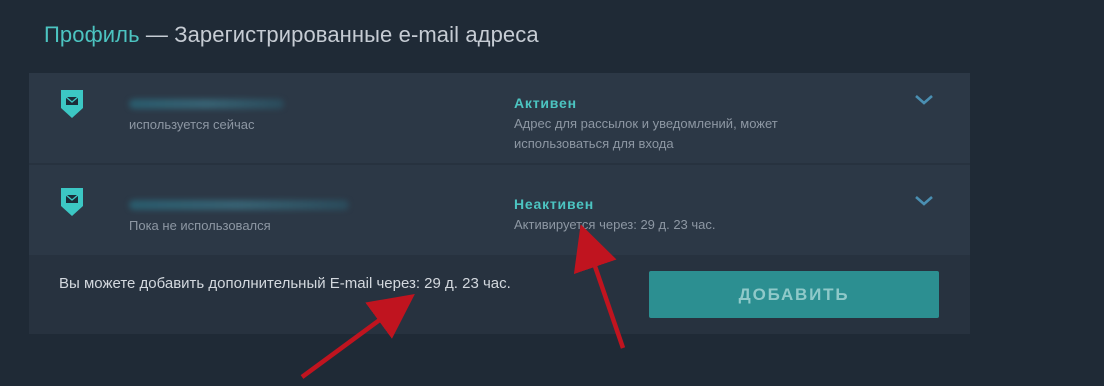  Describe the element at coordinates (554, 204) in the screenshot. I see `email-status-badge: Неактивен` at that location.